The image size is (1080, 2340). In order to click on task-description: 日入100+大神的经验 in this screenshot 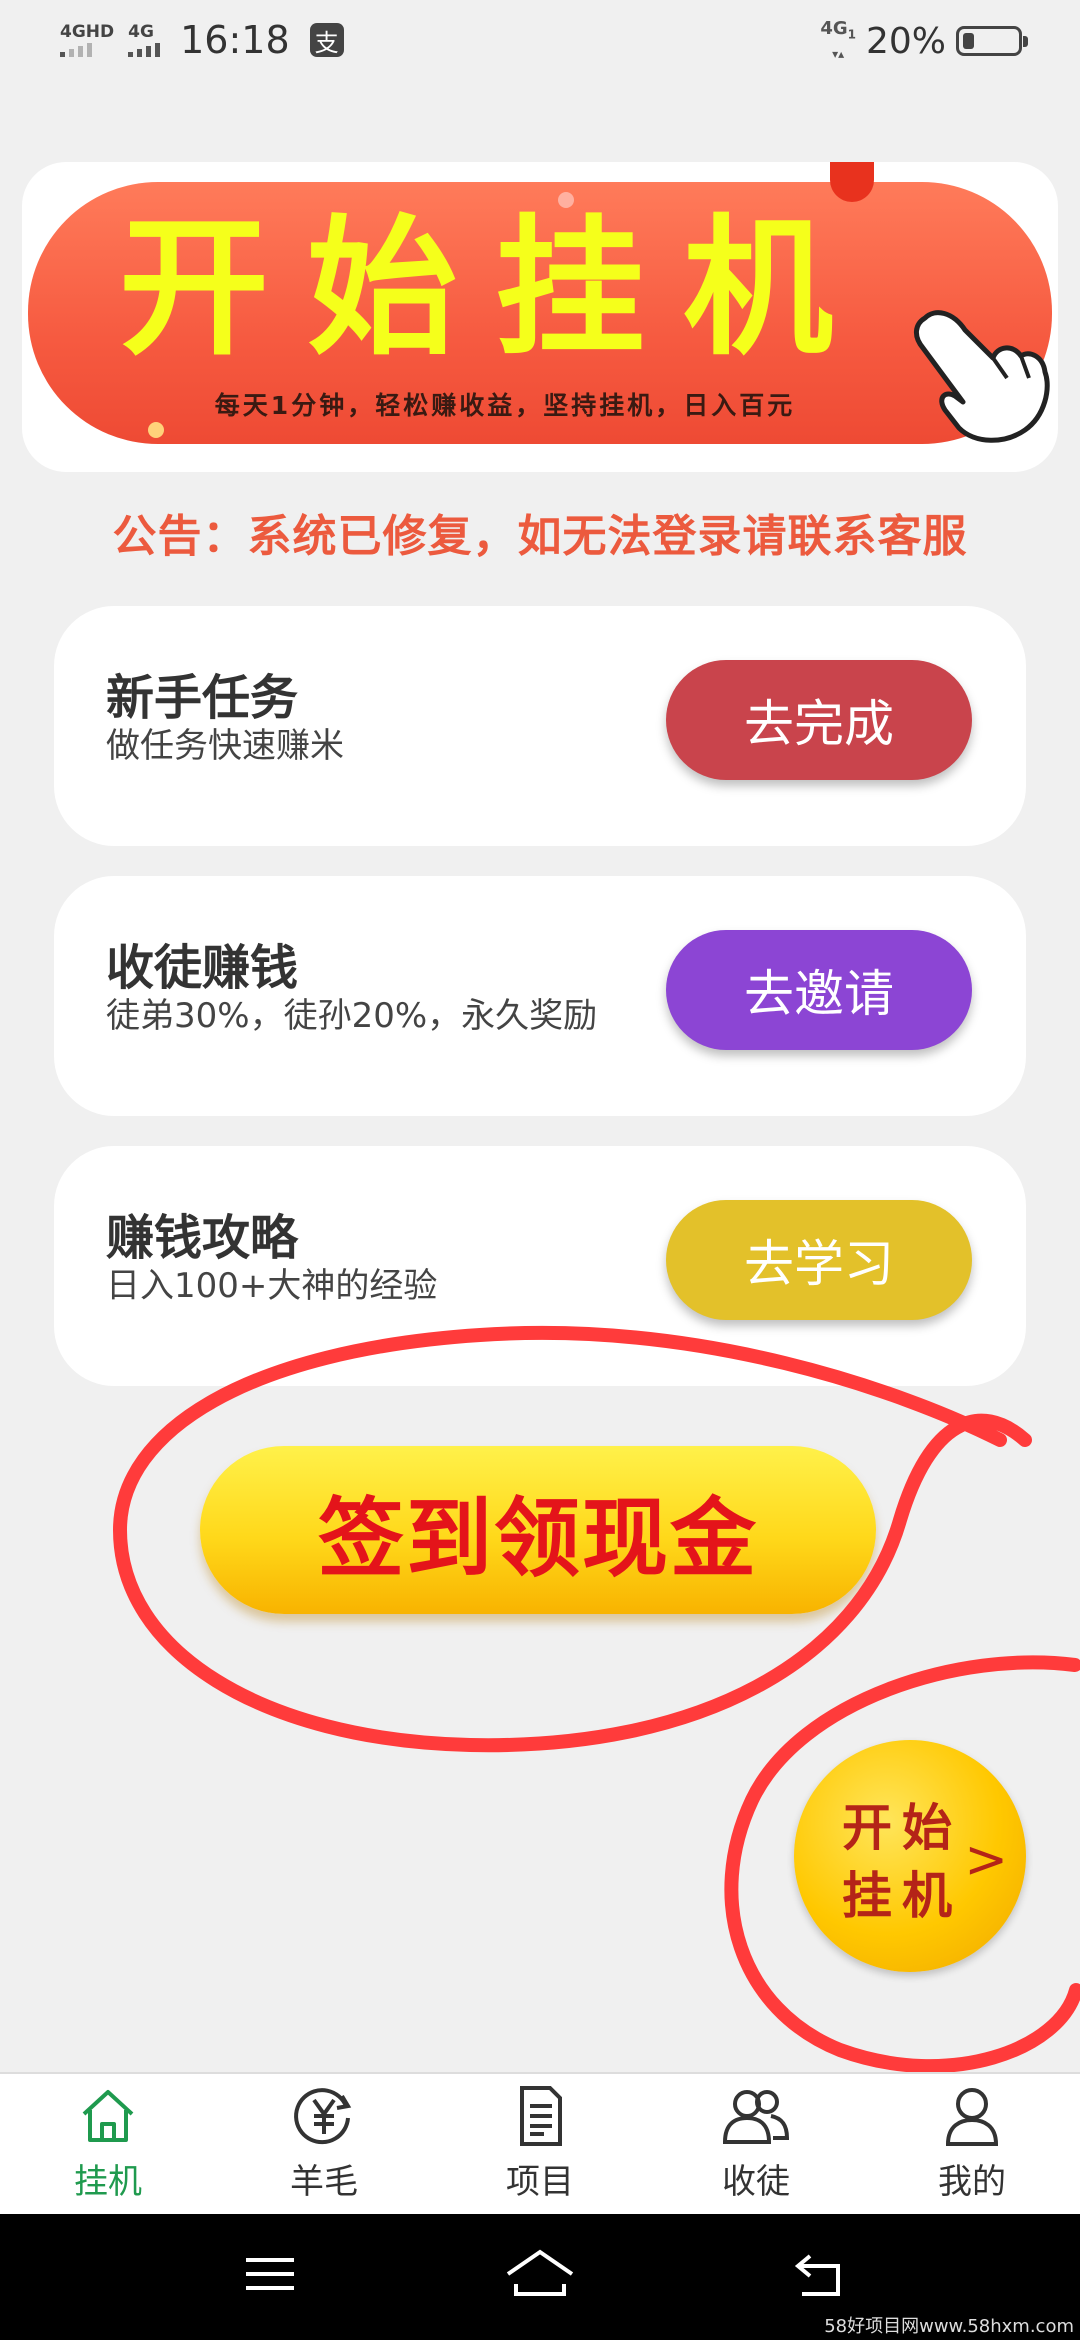, I will do `click(272, 1286)`.